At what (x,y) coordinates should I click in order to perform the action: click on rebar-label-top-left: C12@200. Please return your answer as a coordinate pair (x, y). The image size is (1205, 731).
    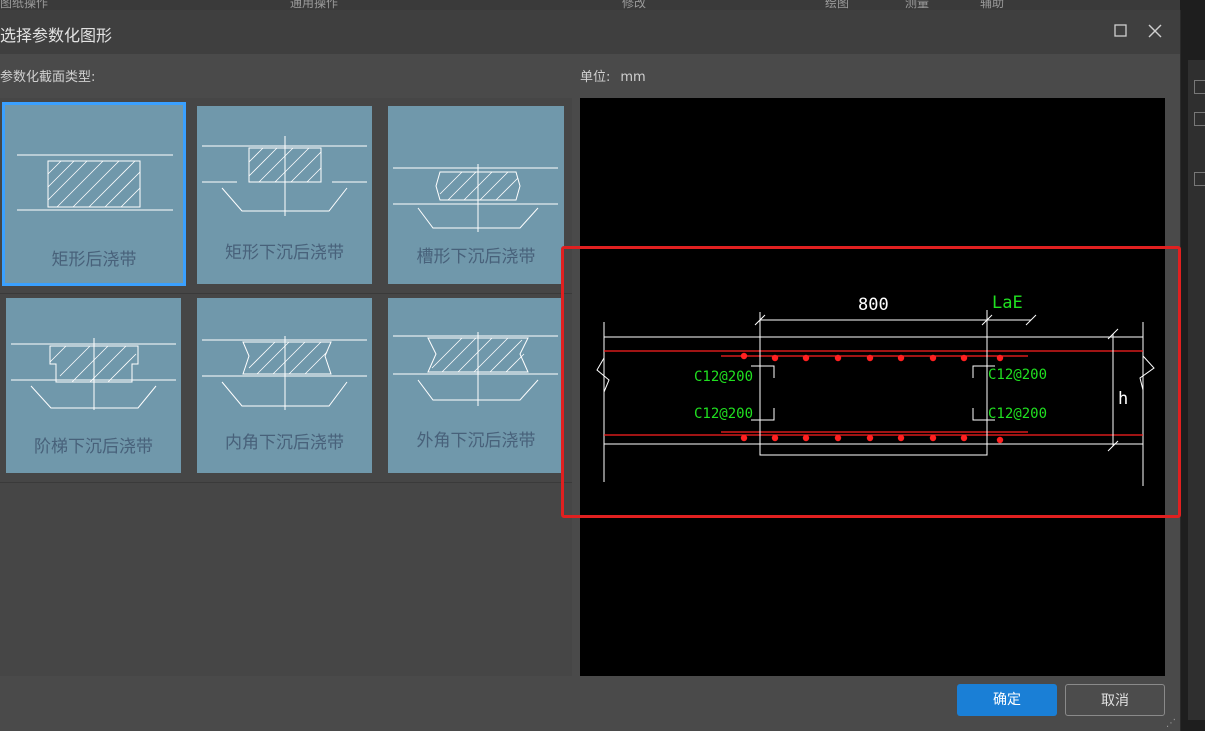
    Looking at the image, I should click on (723, 377).